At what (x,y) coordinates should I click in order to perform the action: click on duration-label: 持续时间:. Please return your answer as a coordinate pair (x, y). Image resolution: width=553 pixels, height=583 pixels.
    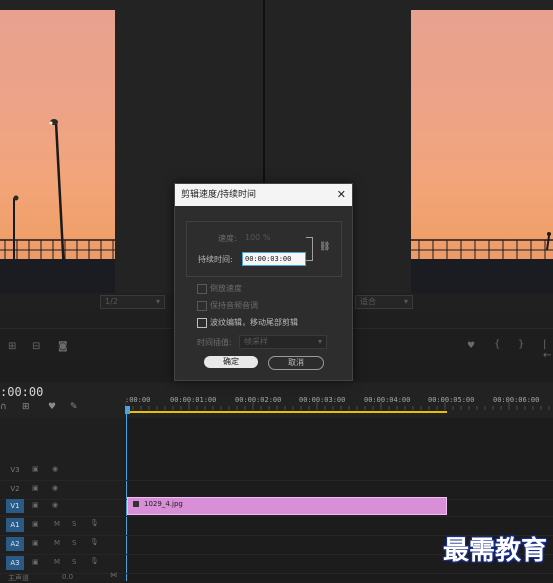
    Looking at the image, I should click on (215, 259).